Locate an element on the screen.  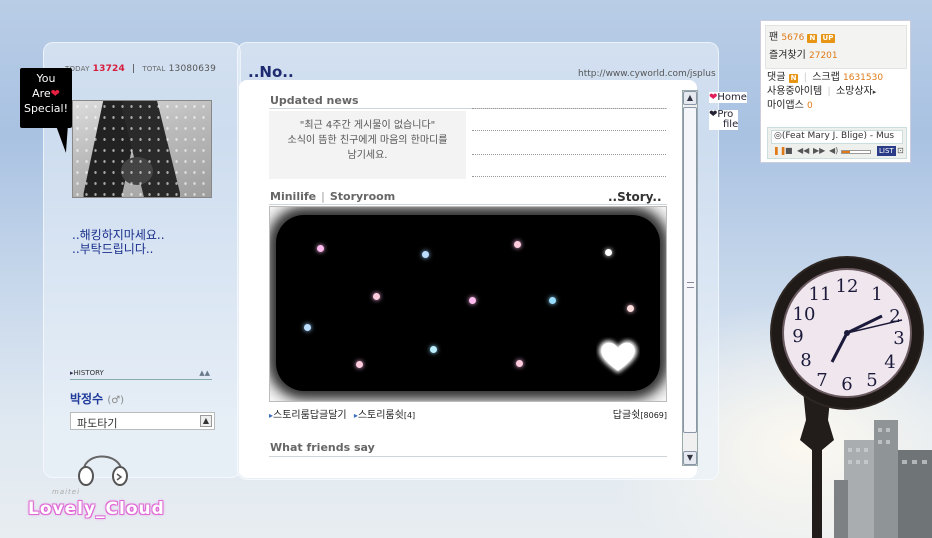
headphone-icon is located at coordinates (103, 470).